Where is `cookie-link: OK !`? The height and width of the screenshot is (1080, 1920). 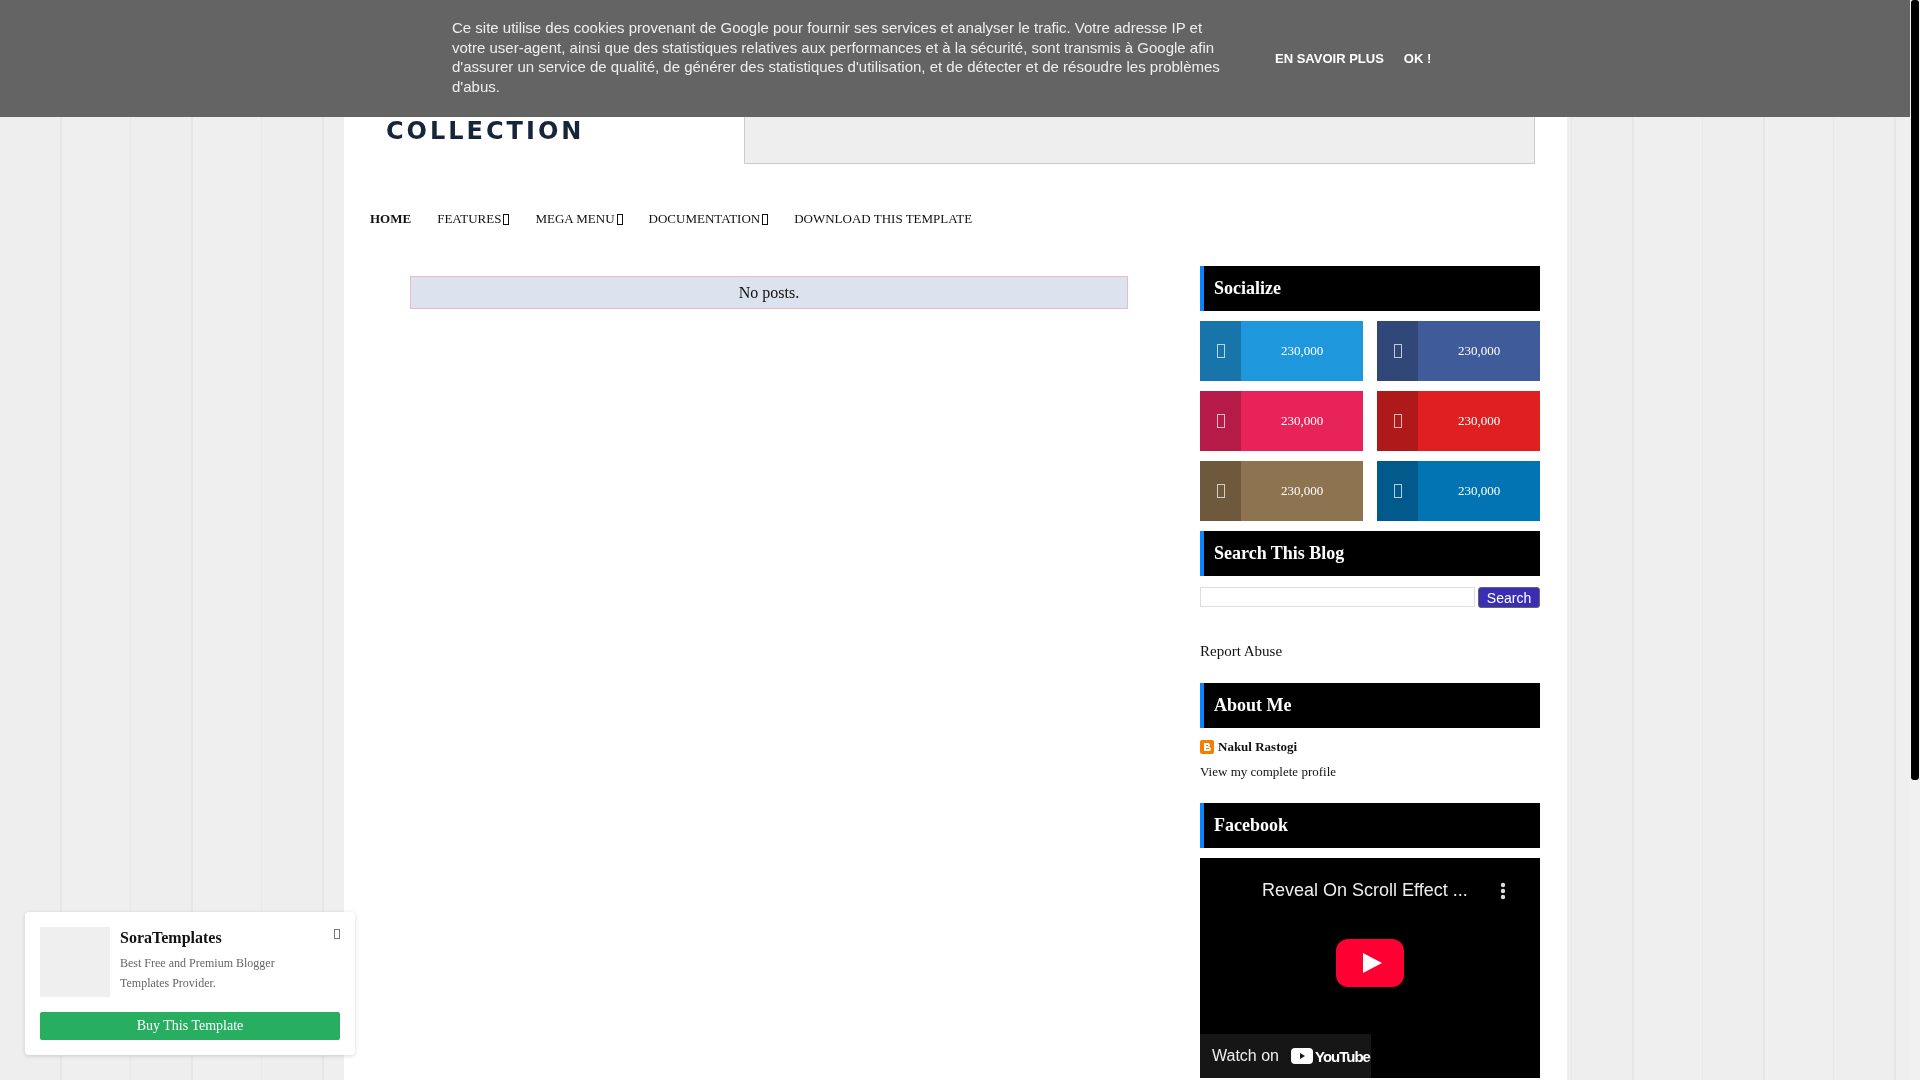
cookie-link: OK ! is located at coordinates (1417, 58).